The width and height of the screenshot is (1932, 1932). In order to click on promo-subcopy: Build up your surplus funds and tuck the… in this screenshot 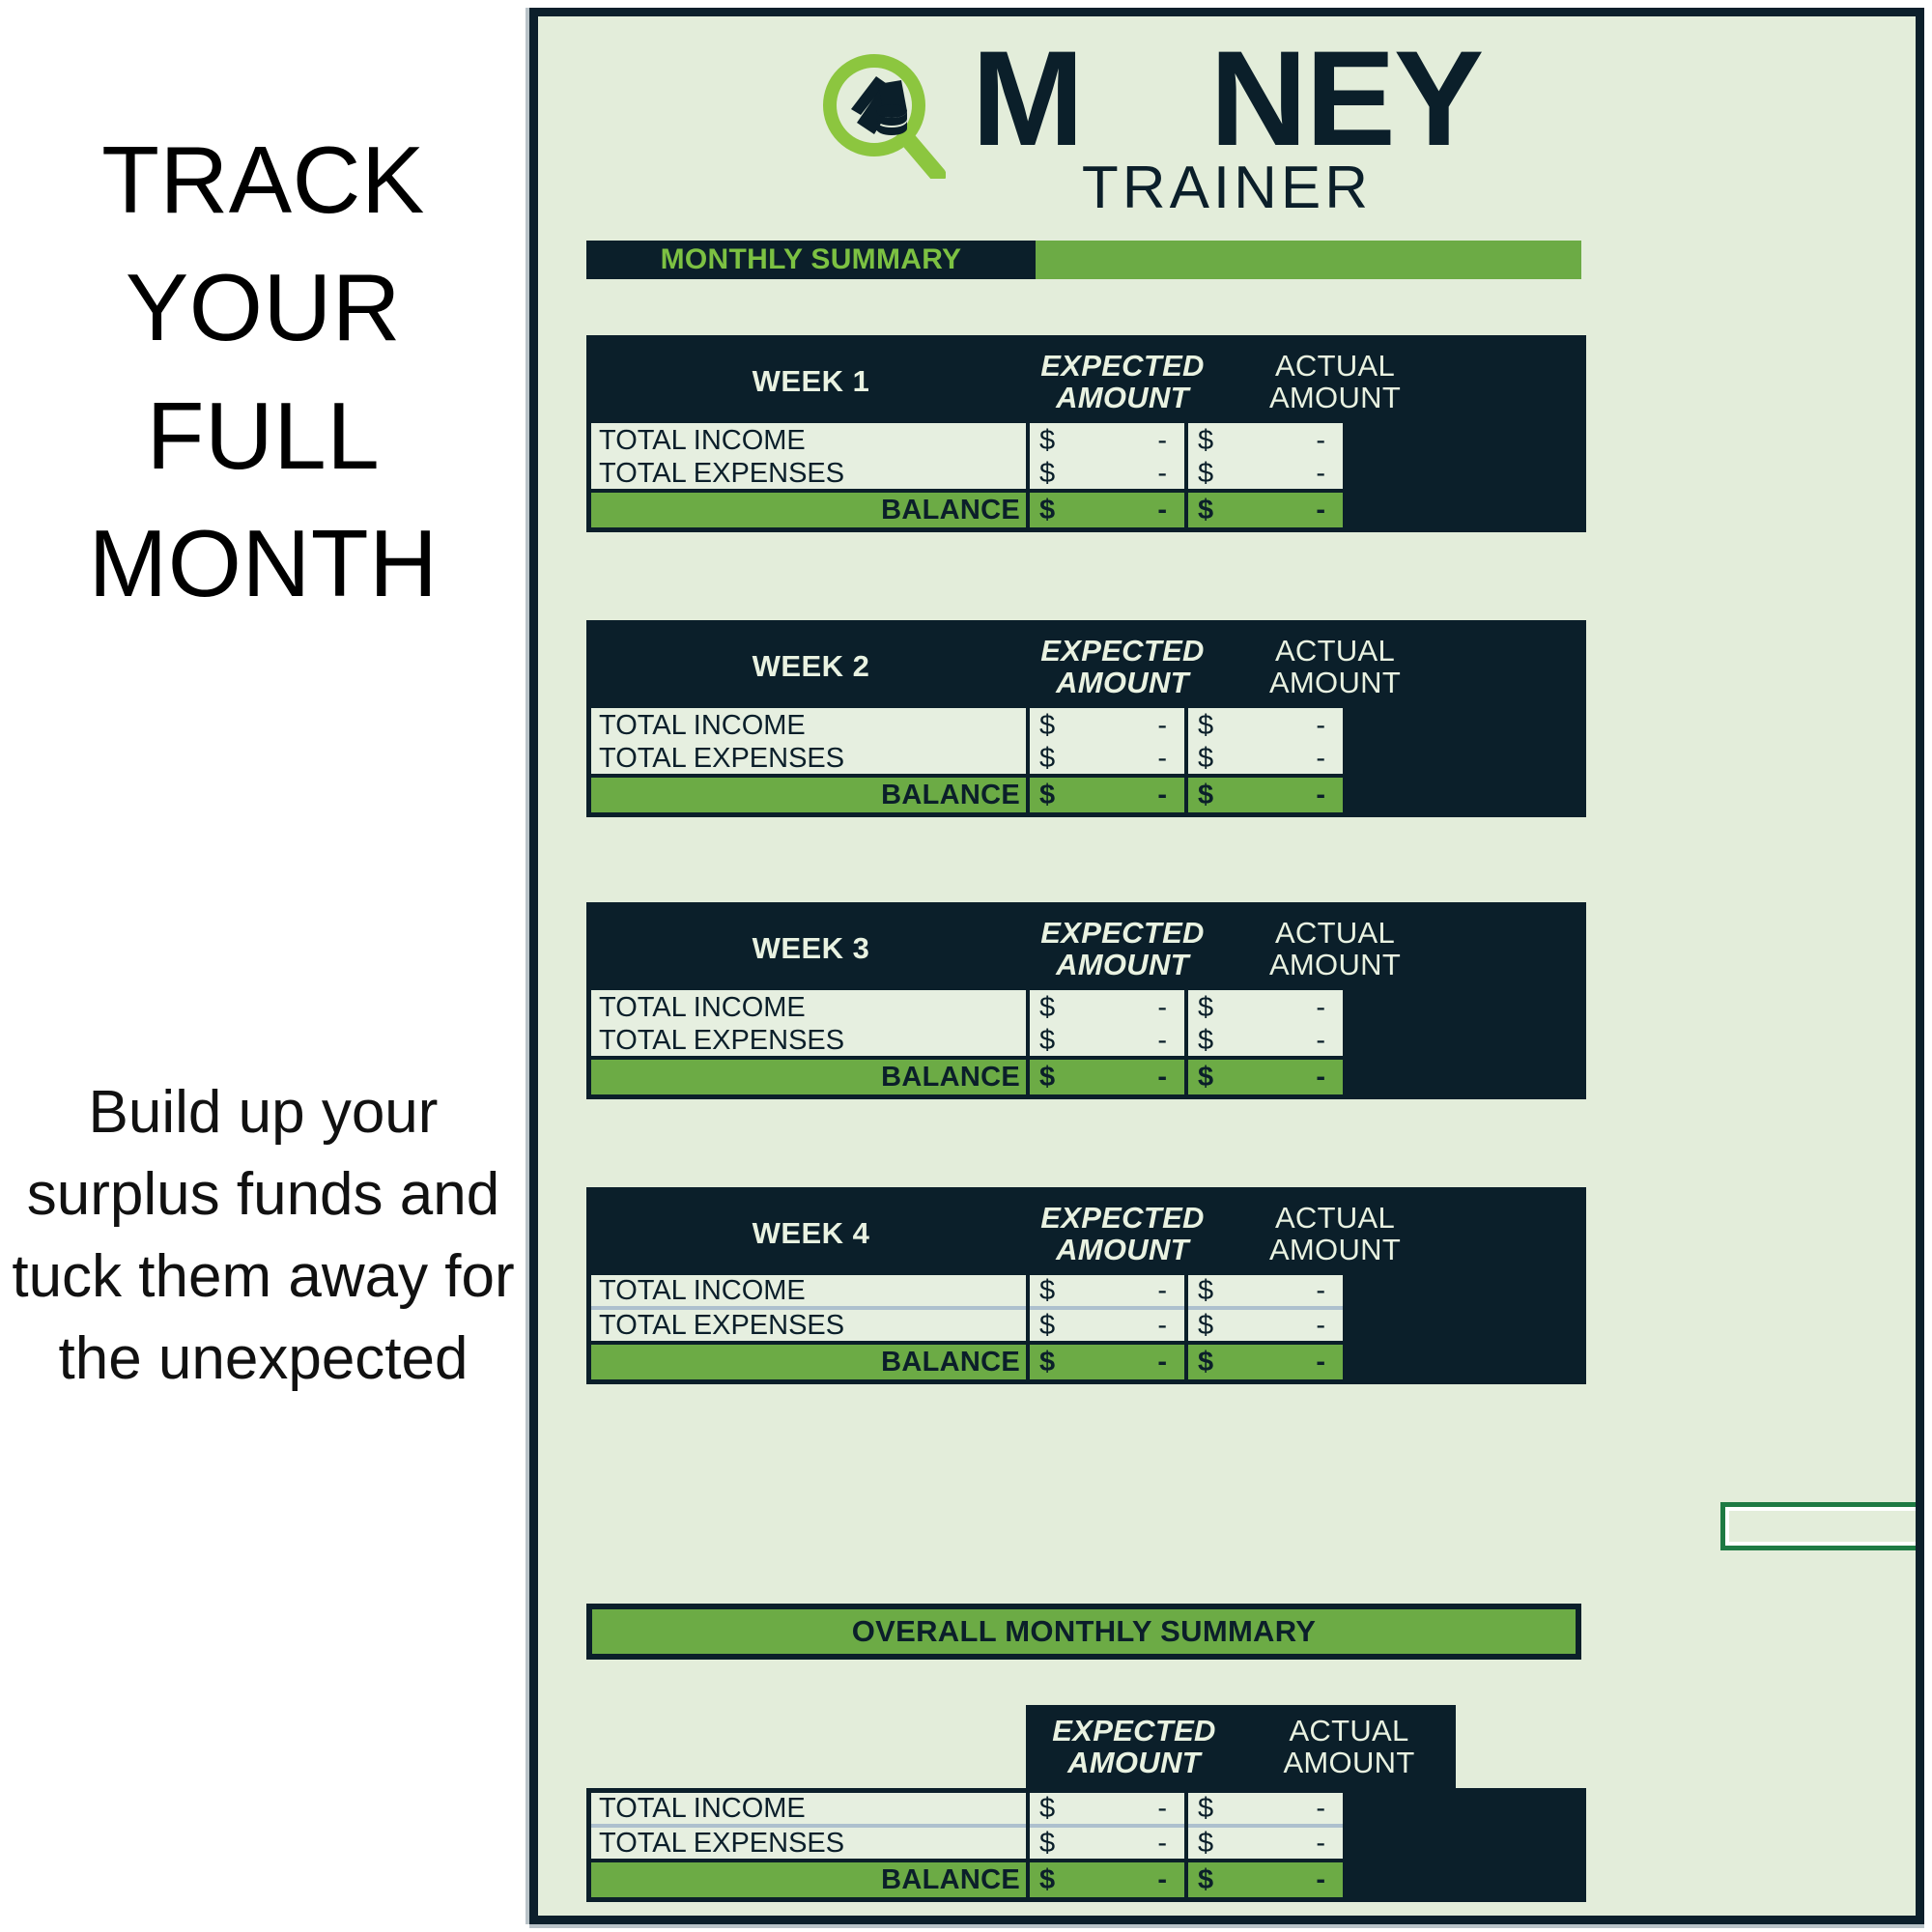, I will do `click(263, 1235)`.